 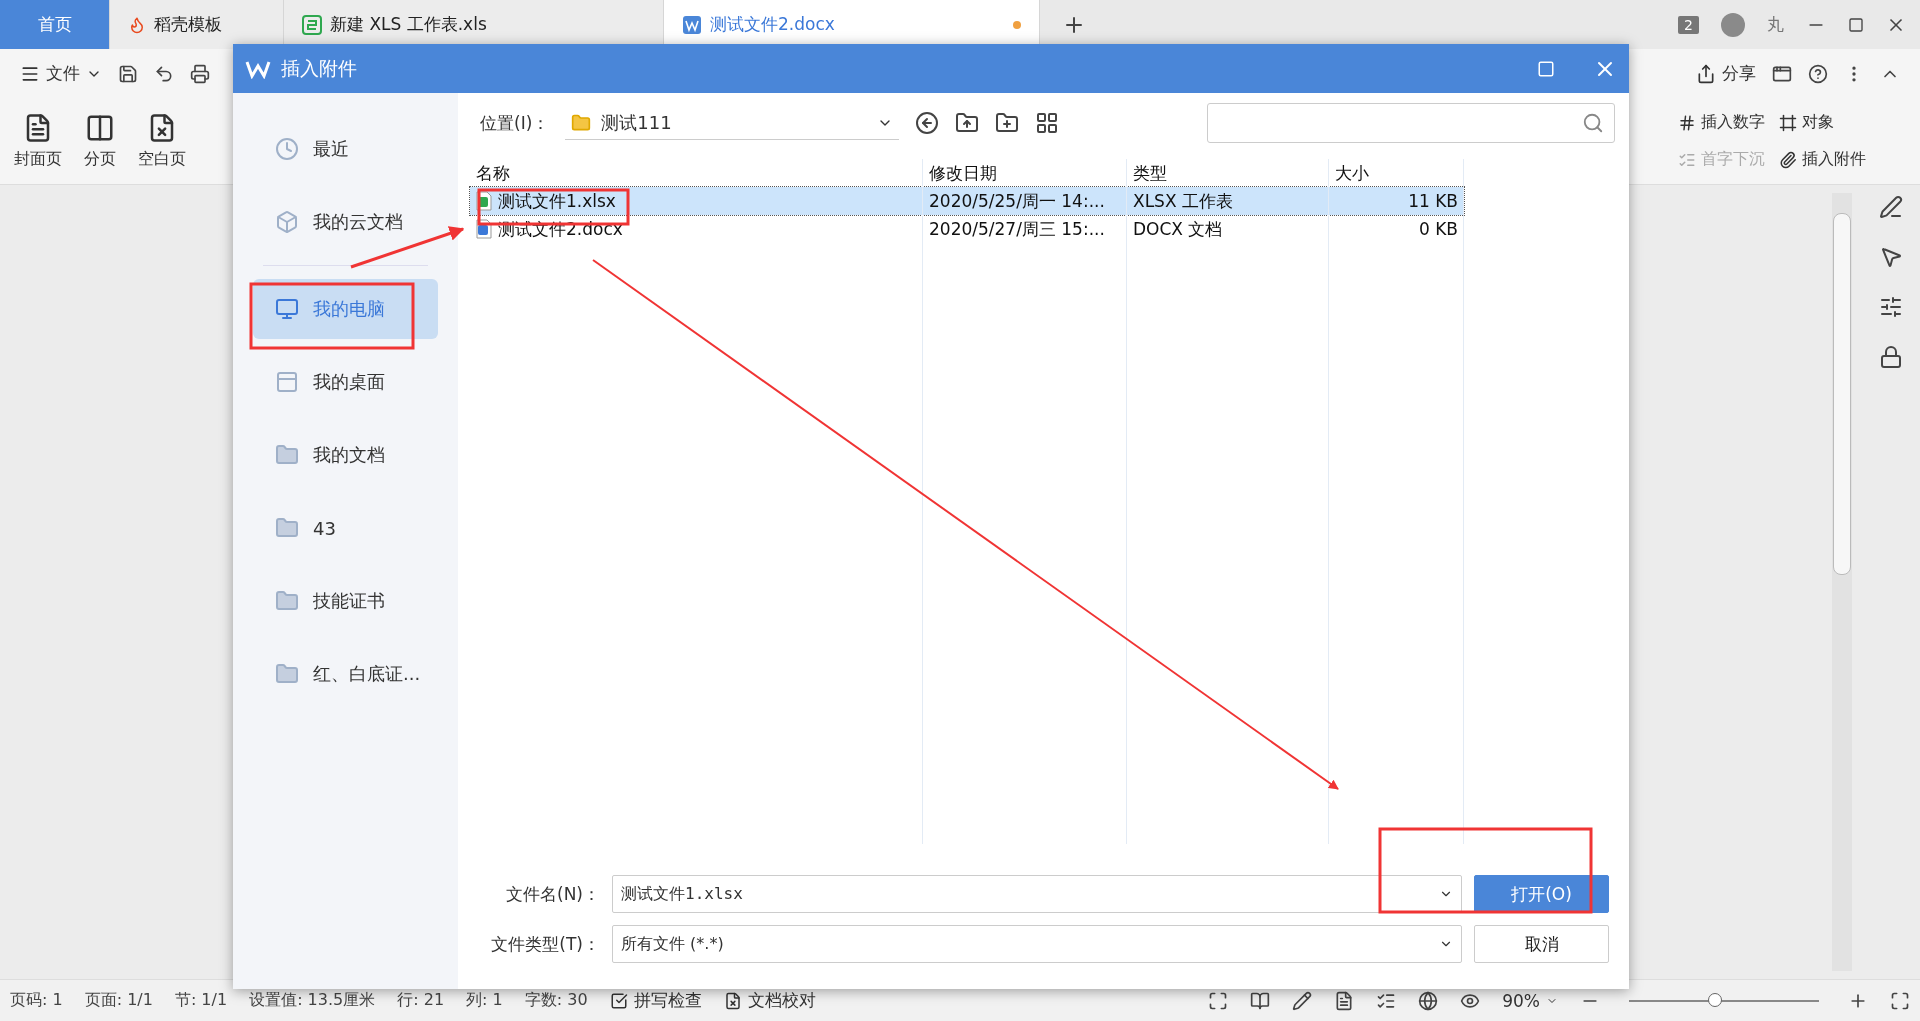 I want to click on dialog-title: 插入附件, so click(x=319, y=68).